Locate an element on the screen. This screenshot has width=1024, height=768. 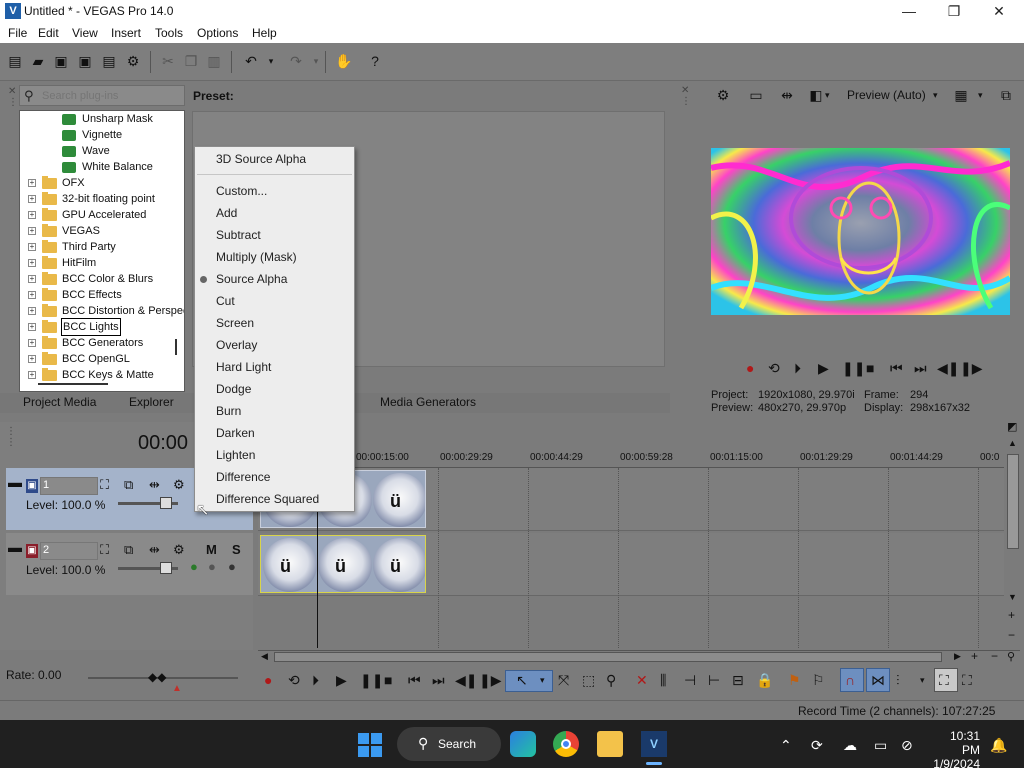
minimize-button: — is located at coordinates (909, 11).